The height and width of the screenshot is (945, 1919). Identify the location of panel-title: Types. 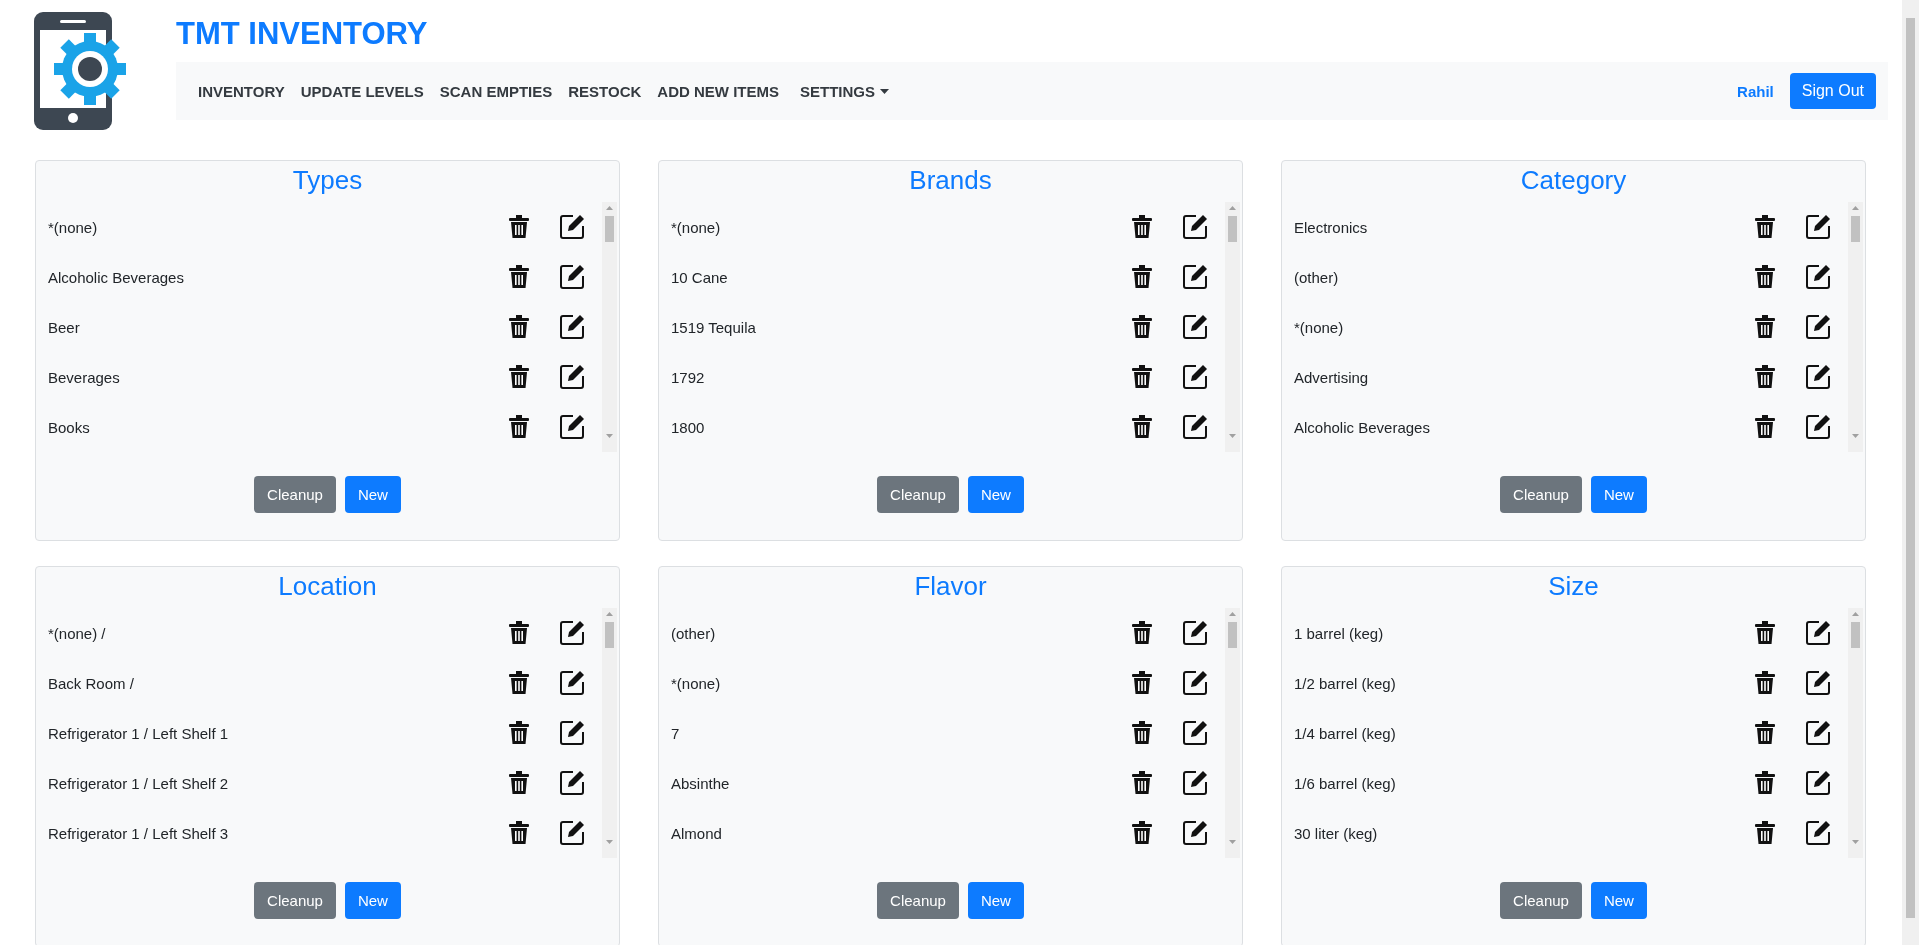
(327, 180).